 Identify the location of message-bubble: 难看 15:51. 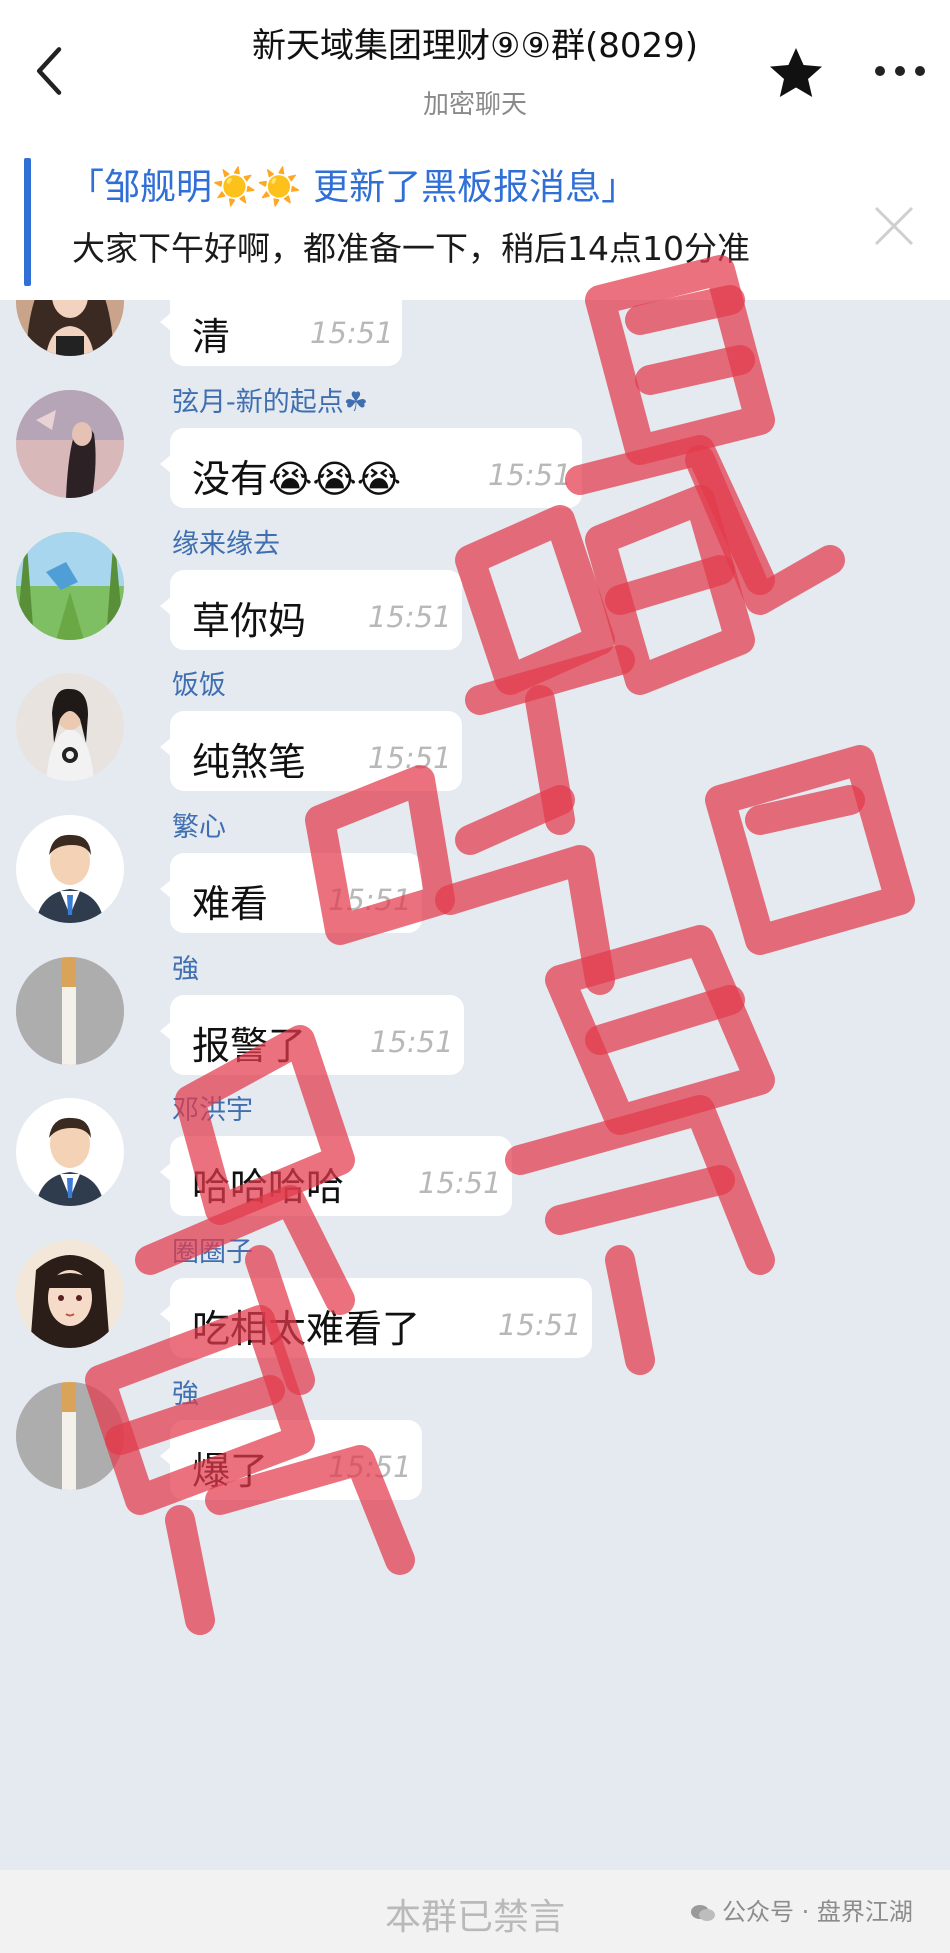
(291, 893).